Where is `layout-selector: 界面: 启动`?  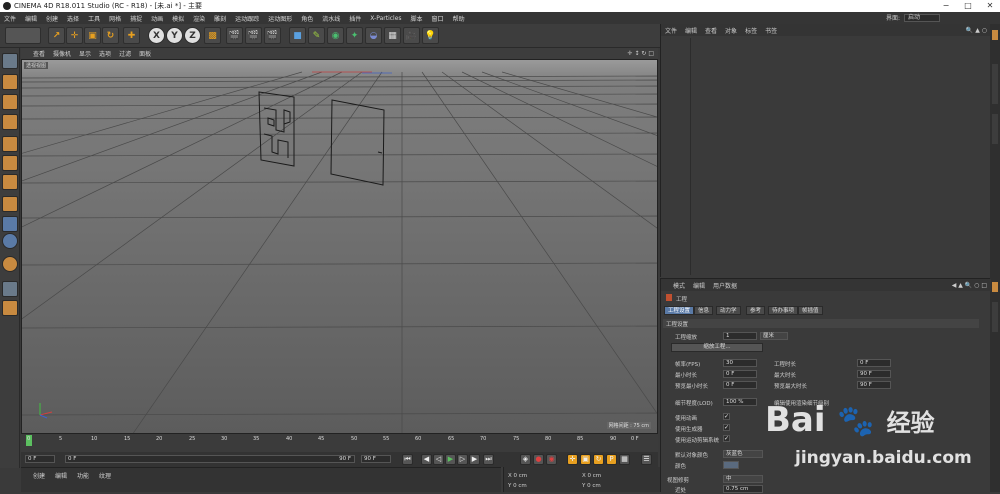
layout-selector: 界面: 启动 is located at coordinates (913, 17).